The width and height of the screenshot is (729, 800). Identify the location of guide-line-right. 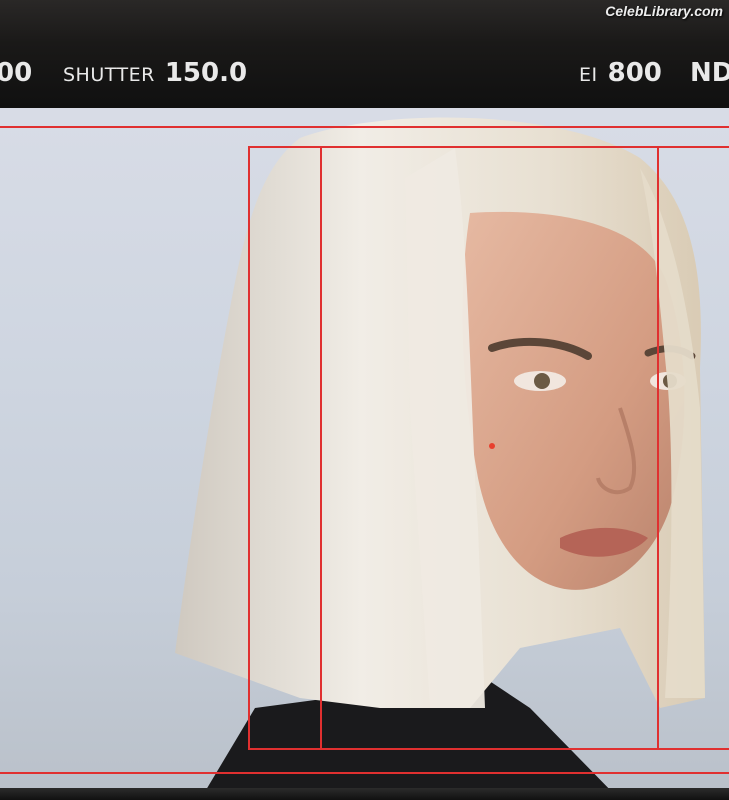
(658, 448).